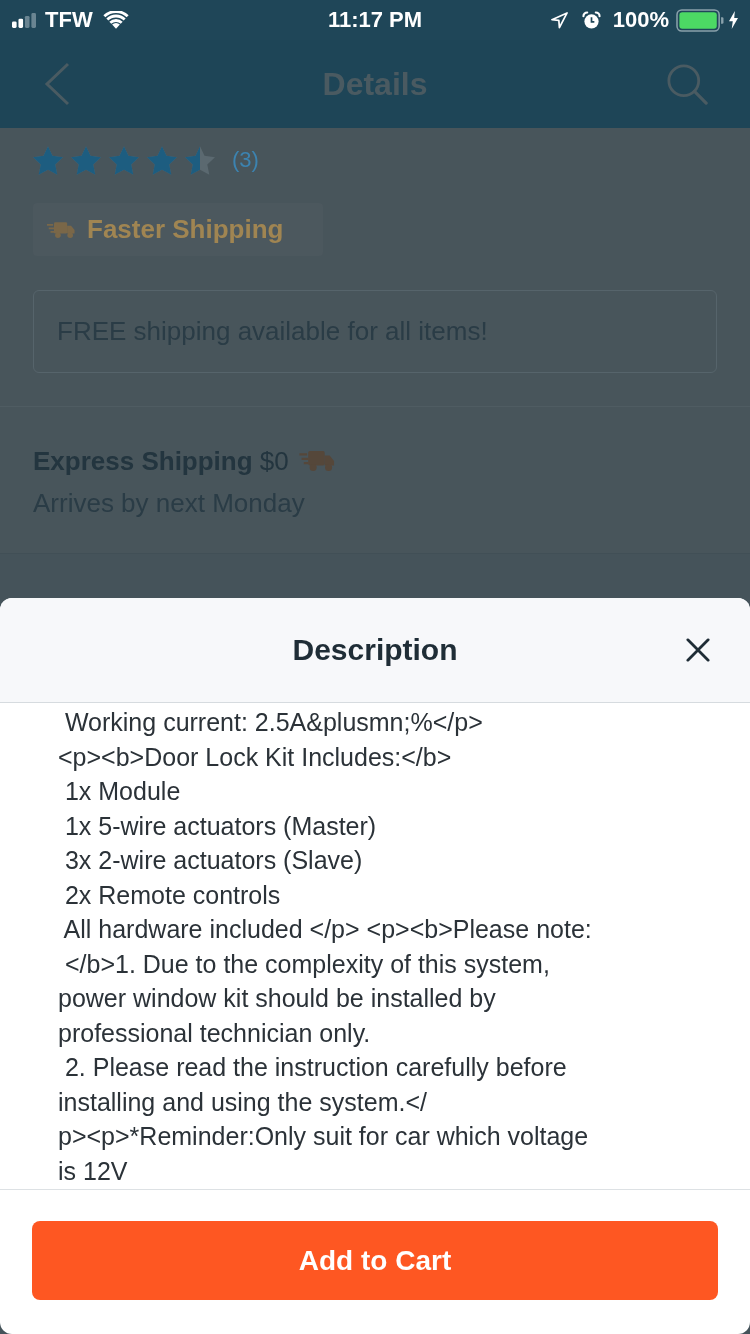 This screenshot has width=750, height=1334. I want to click on close-icon, so click(698, 650).